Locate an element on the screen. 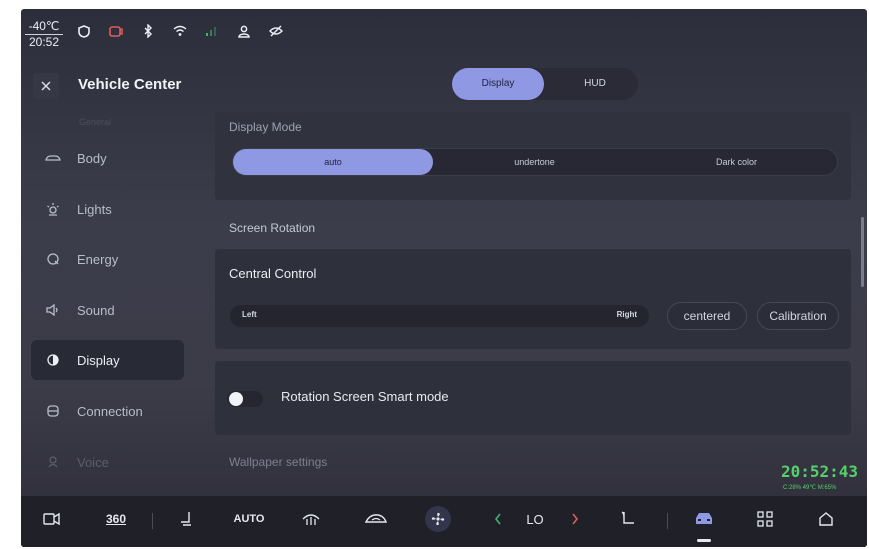 The width and height of the screenshot is (869, 549). slider-left-label: Left is located at coordinates (249, 314).